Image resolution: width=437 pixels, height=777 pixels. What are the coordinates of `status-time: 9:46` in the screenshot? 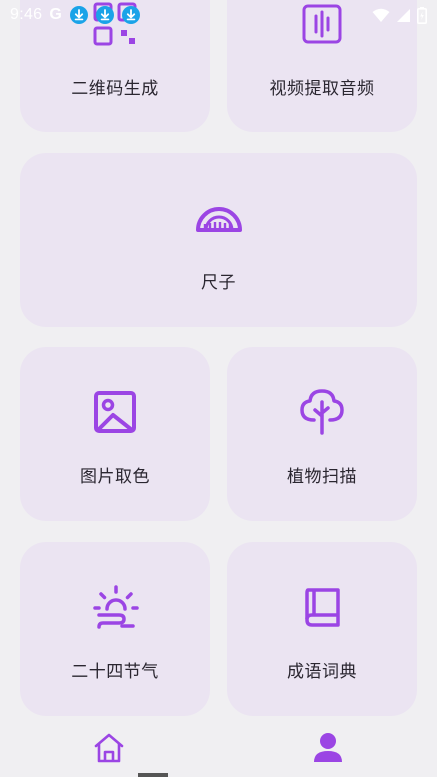 It's located at (26, 14).